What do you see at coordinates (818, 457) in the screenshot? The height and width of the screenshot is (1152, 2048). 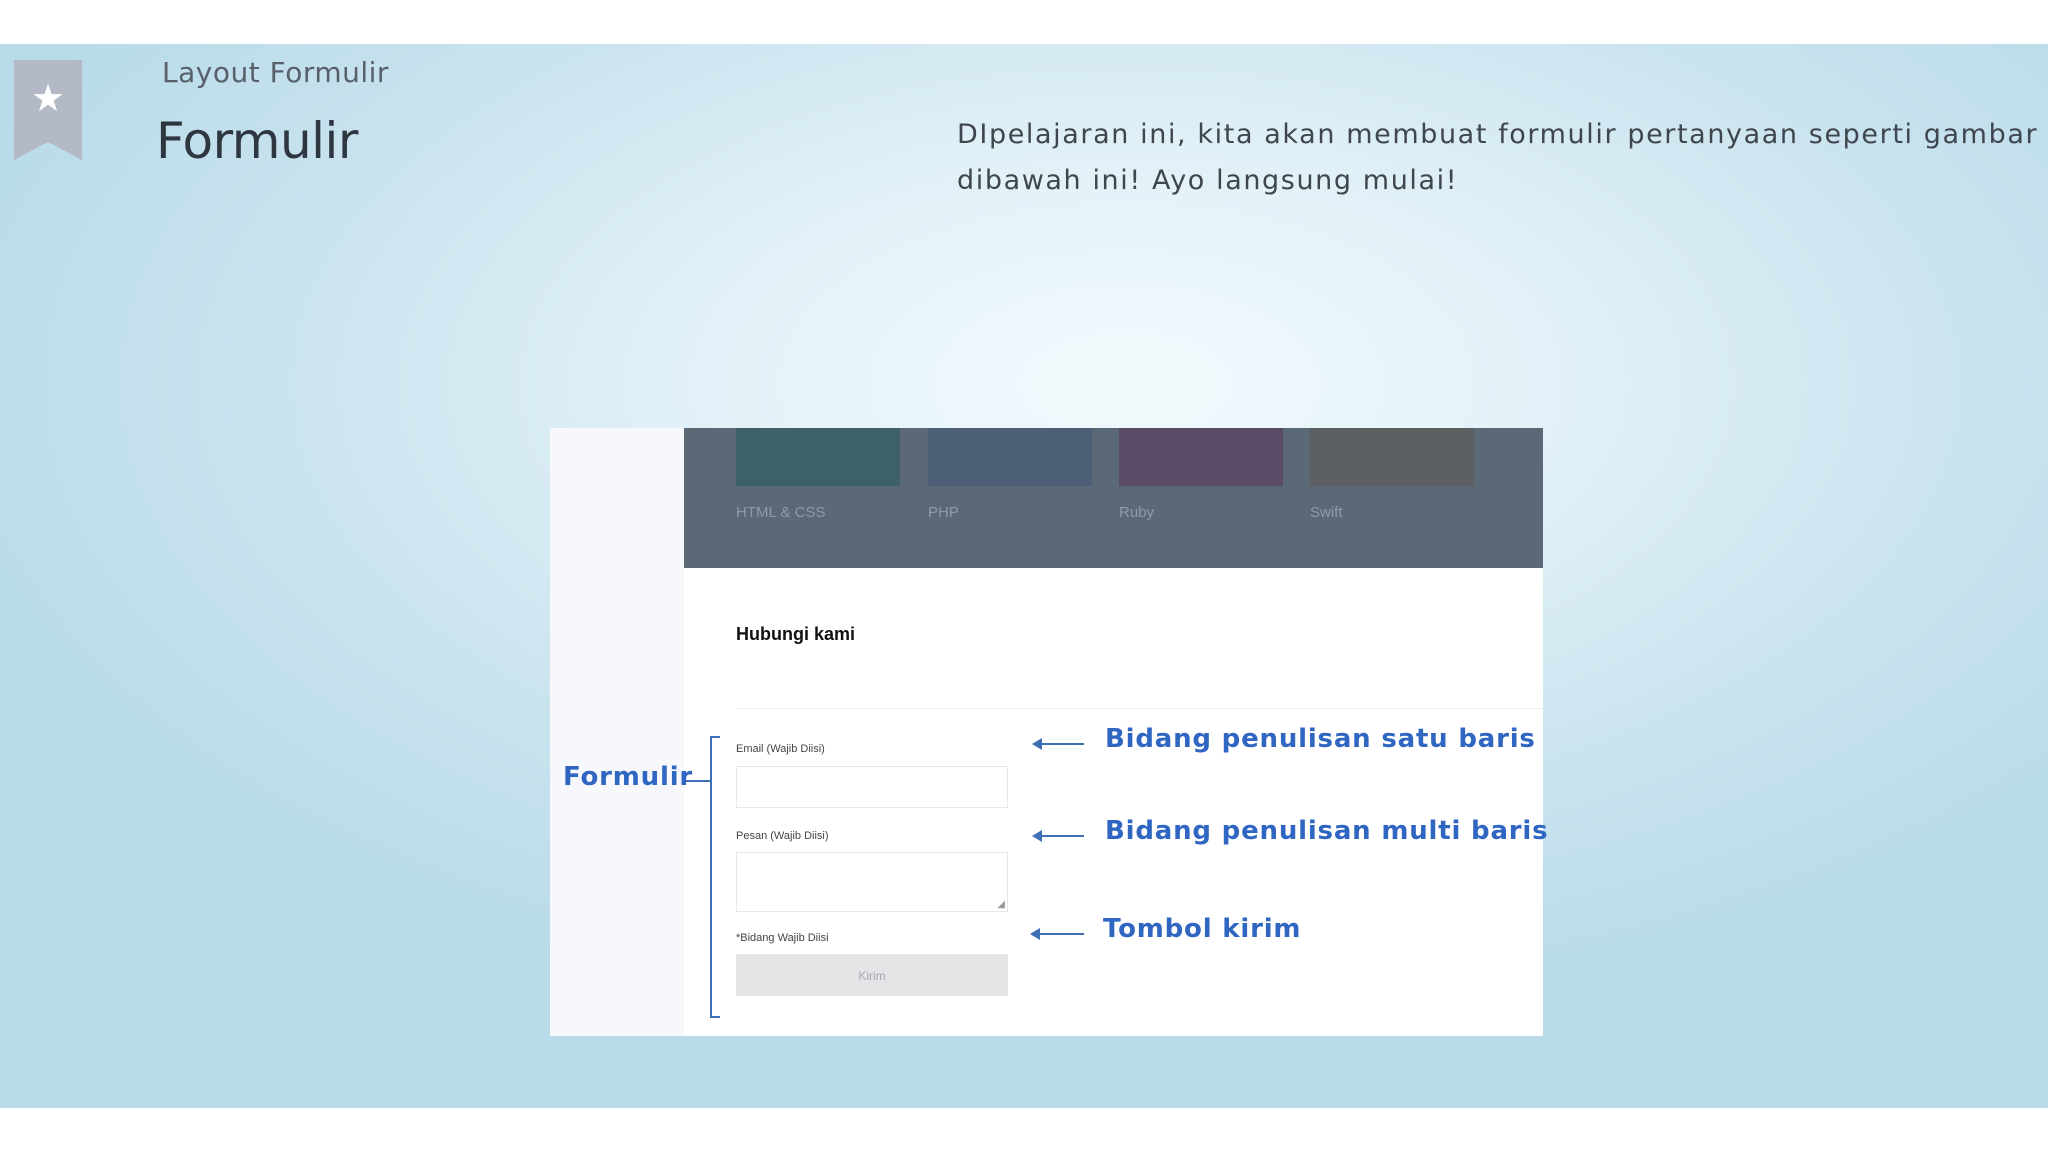 I see `lang-card-html-css` at bounding box center [818, 457].